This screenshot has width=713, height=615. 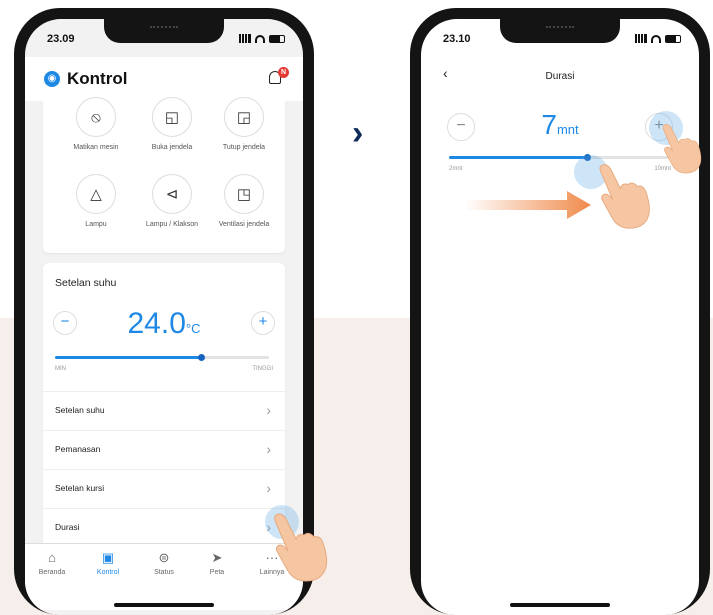 What do you see at coordinates (80, 488) in the screenshot?
I see `menu-item-label: Setelan kursi` at bounding box center [80, 488].